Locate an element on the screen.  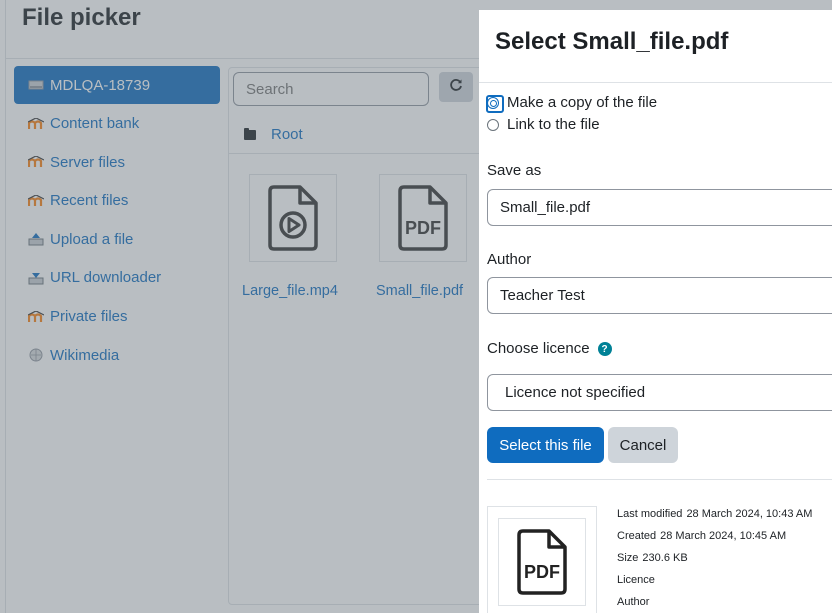
dialog-divider is located at coordinates (659, 479).